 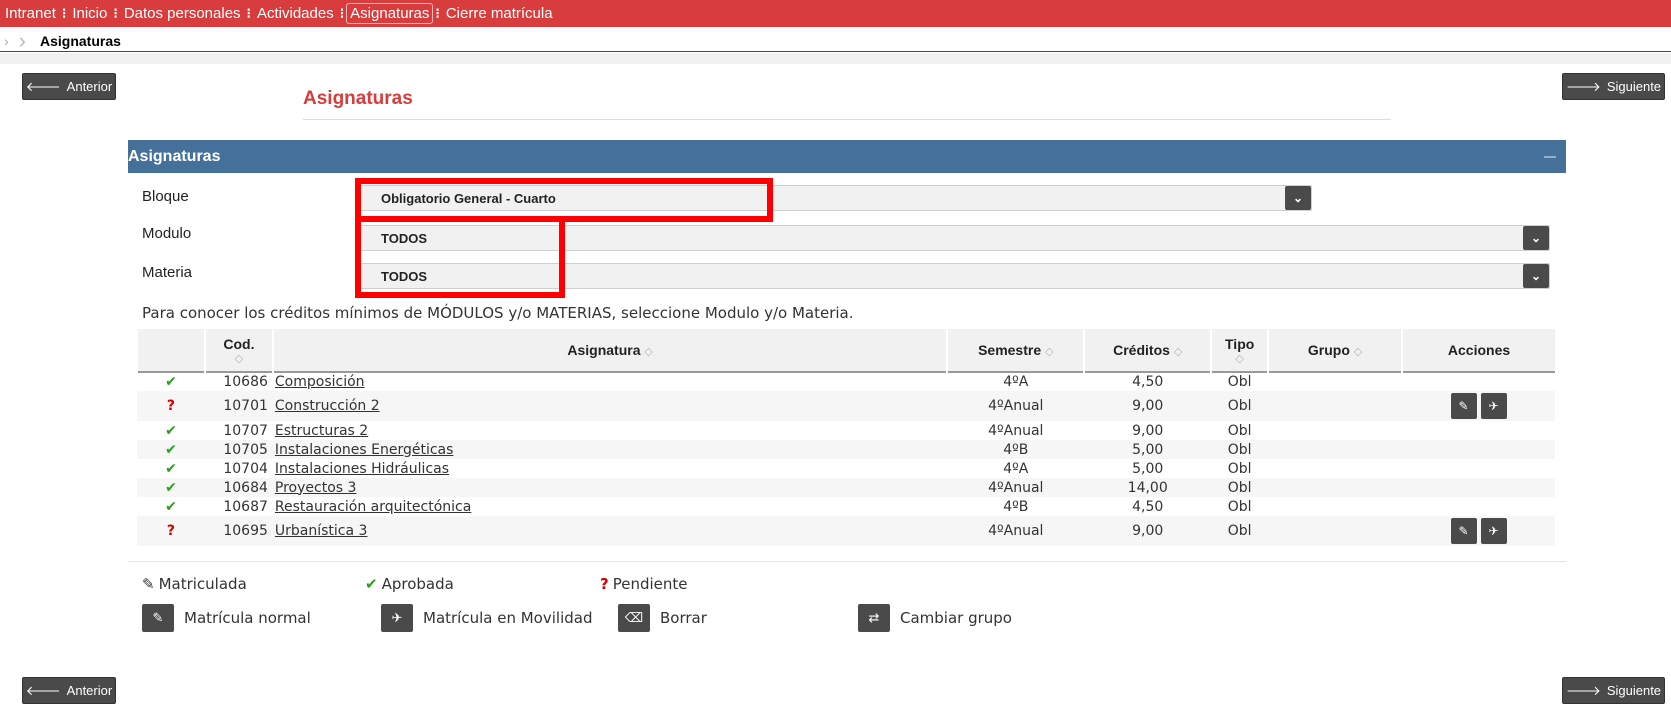 What do you see at coordinates (604, 584) in the screenshot?
I see `question-icon: ?` at bounding box center [604, 584].